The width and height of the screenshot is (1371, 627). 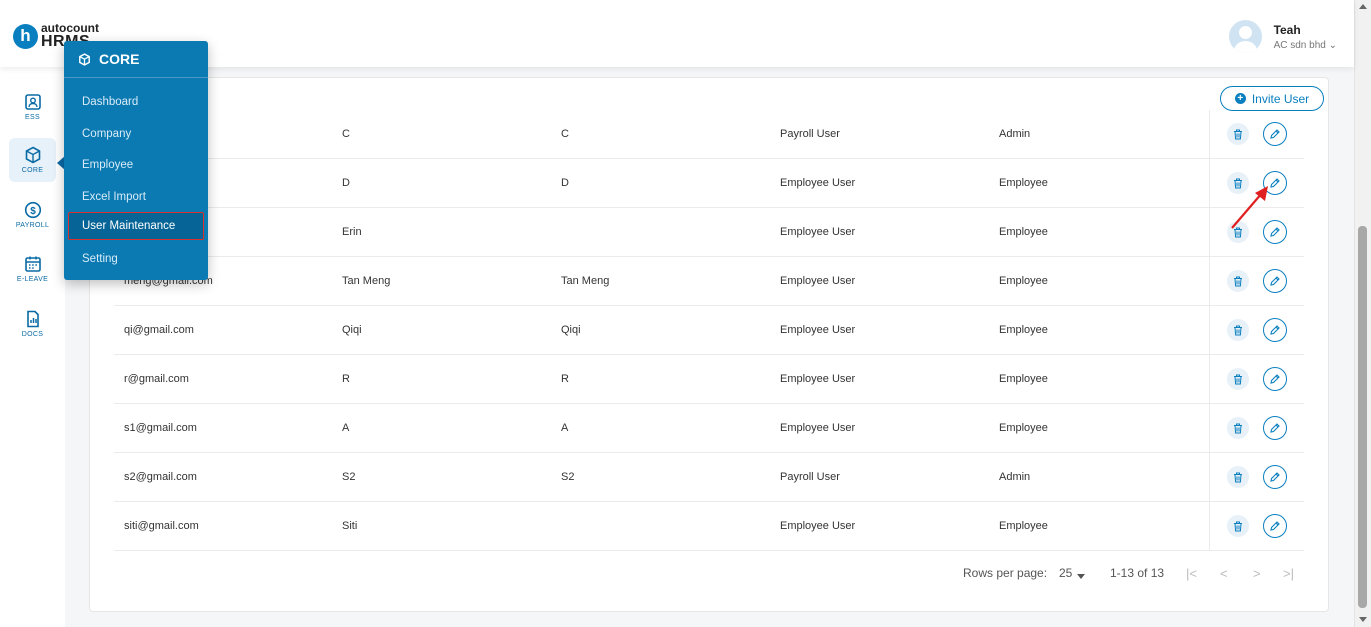 What do you see at coordinates (136, 59) in the screenshot?
I see `flyout-header: CORE` at bounding box center [136, 59].